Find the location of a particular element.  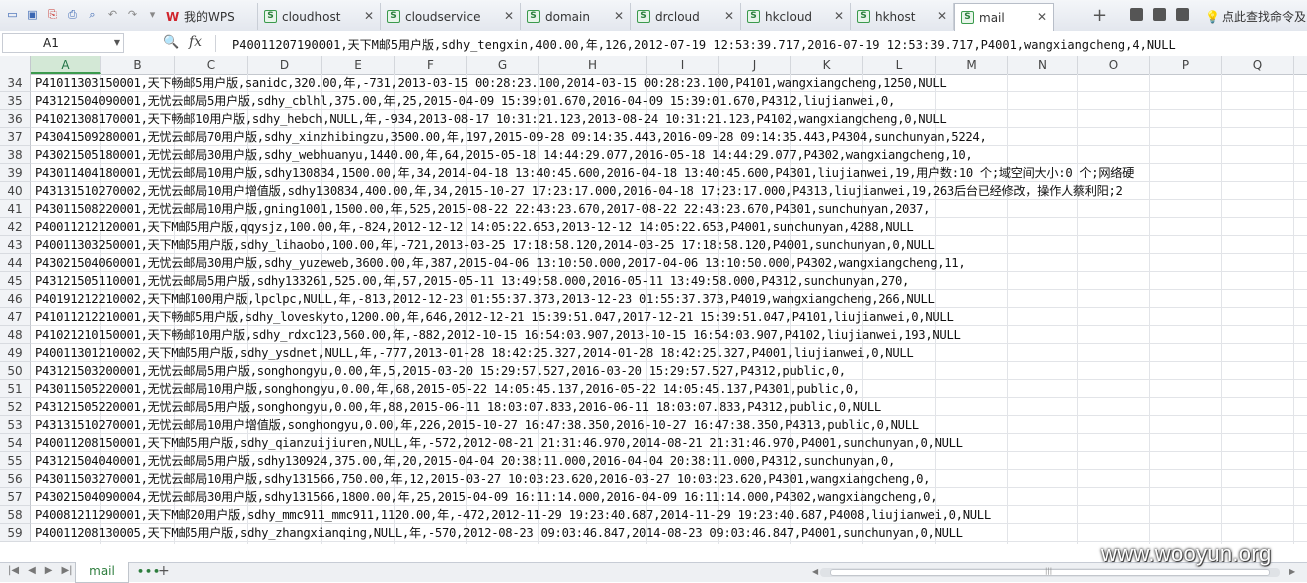

column-header-e: E is located at coordinates (358, 65).